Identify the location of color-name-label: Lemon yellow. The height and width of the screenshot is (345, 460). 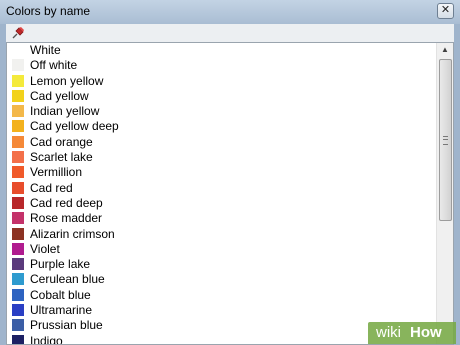
(67, 80).